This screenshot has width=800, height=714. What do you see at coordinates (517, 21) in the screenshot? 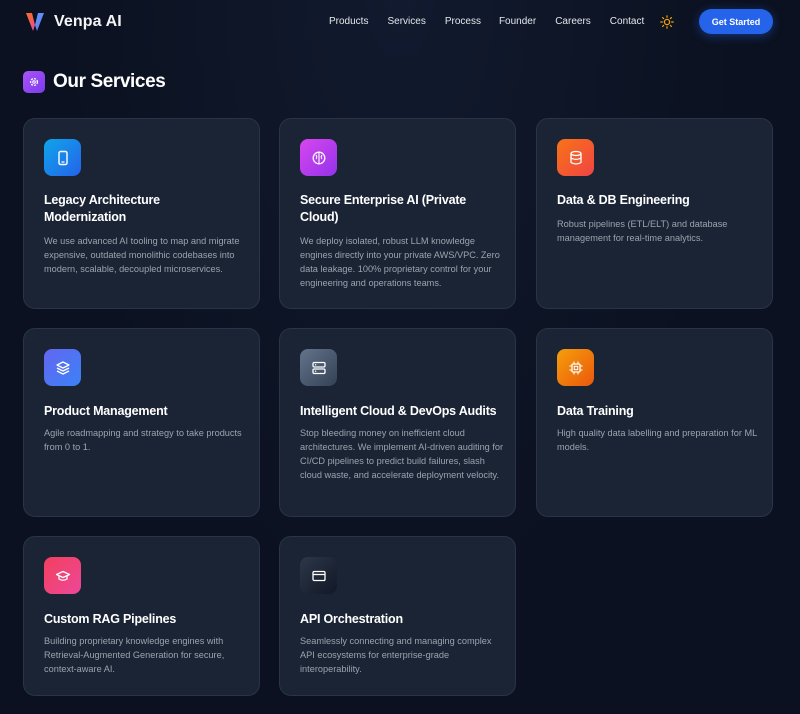
I see `nav-founder: Founder` at bounding box center [517, 21].